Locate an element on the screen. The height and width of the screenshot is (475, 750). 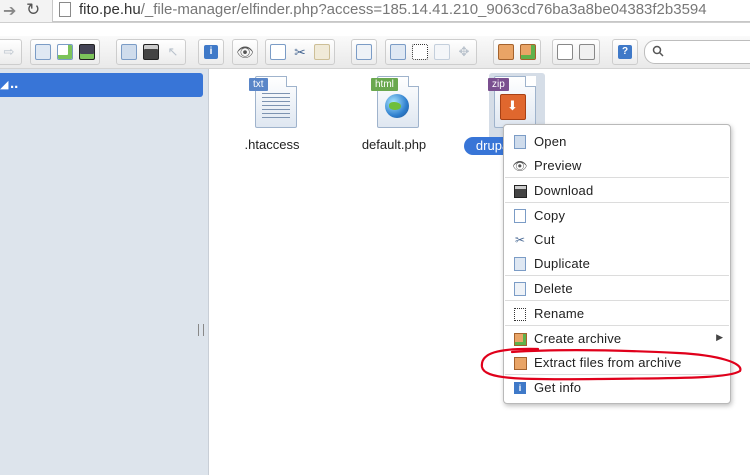
new-folder-icon is located at coordinates (43, 52).